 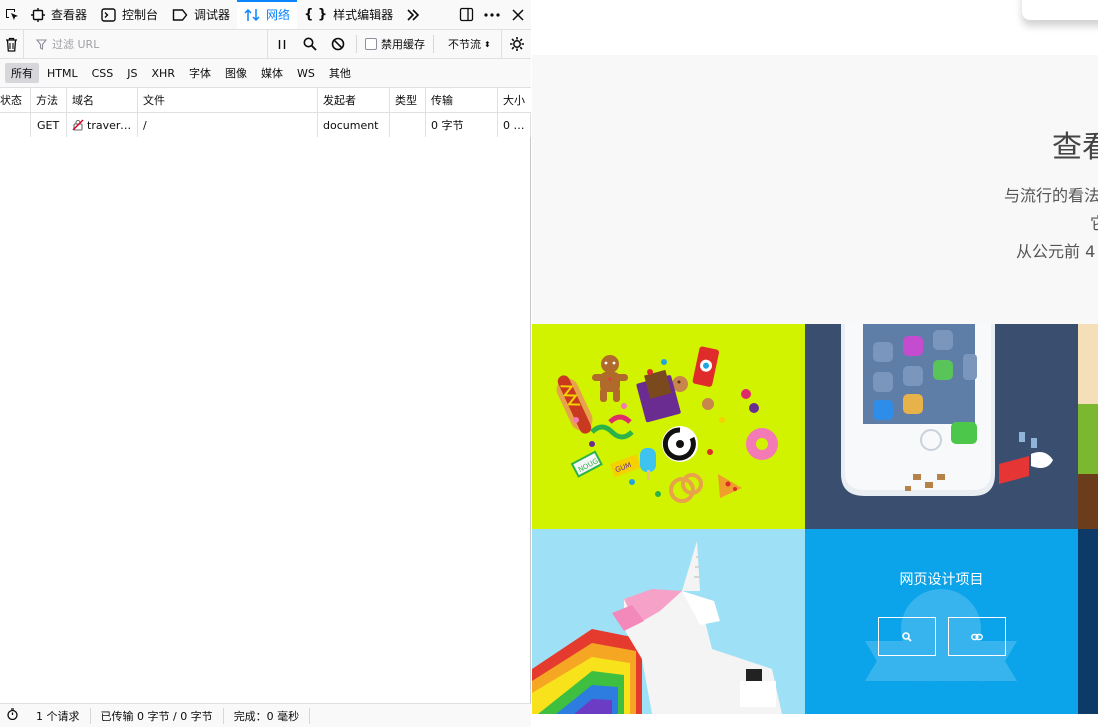 I want to click on column-header-method: 方法, so click(x=49, y=100).